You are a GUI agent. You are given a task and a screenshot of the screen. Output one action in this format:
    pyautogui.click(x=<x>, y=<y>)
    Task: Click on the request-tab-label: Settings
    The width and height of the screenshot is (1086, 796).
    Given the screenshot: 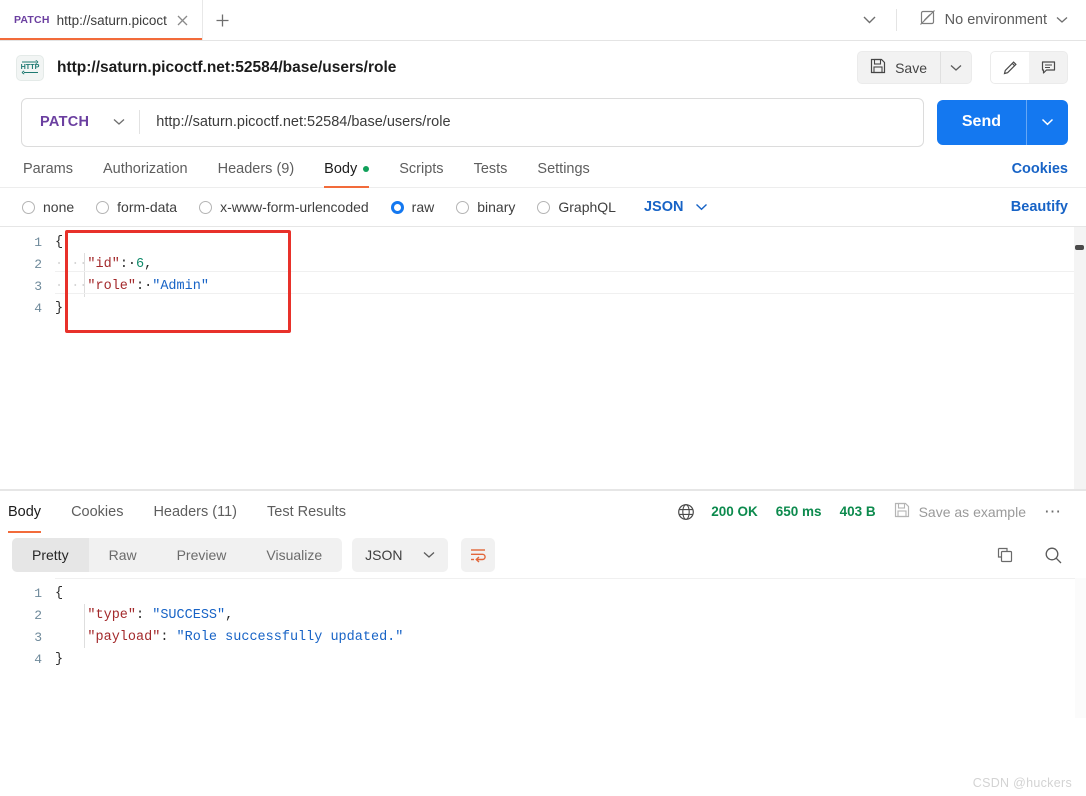 What is the action you would take?
    pyautogui.click(x=563, y=168)
    